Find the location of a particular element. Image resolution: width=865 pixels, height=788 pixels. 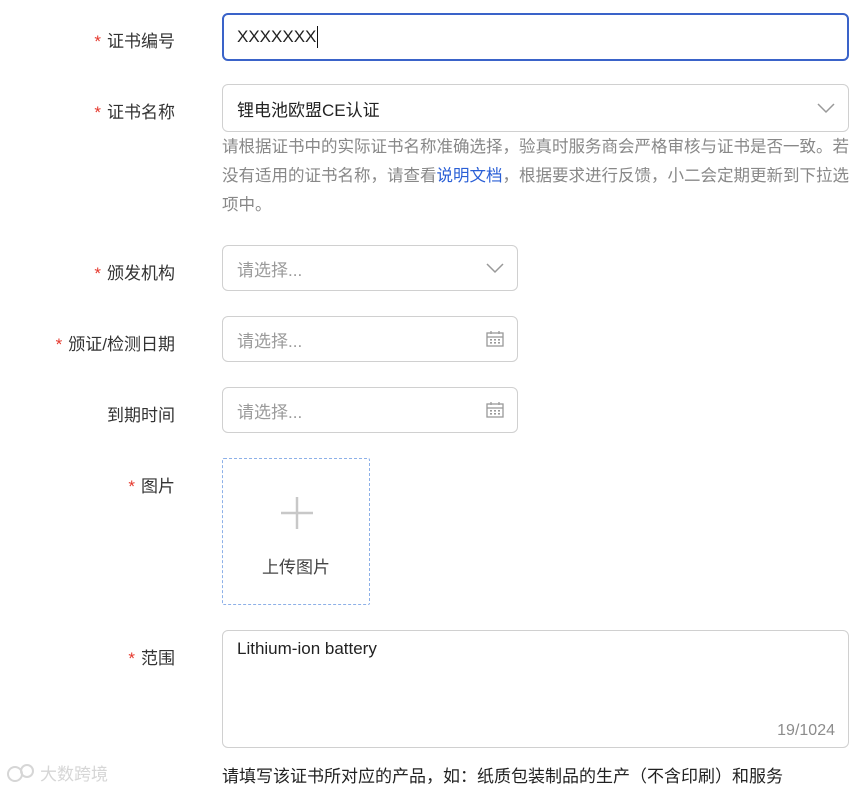

watermark: 大数跨境 is located at coordinates (57, 772).